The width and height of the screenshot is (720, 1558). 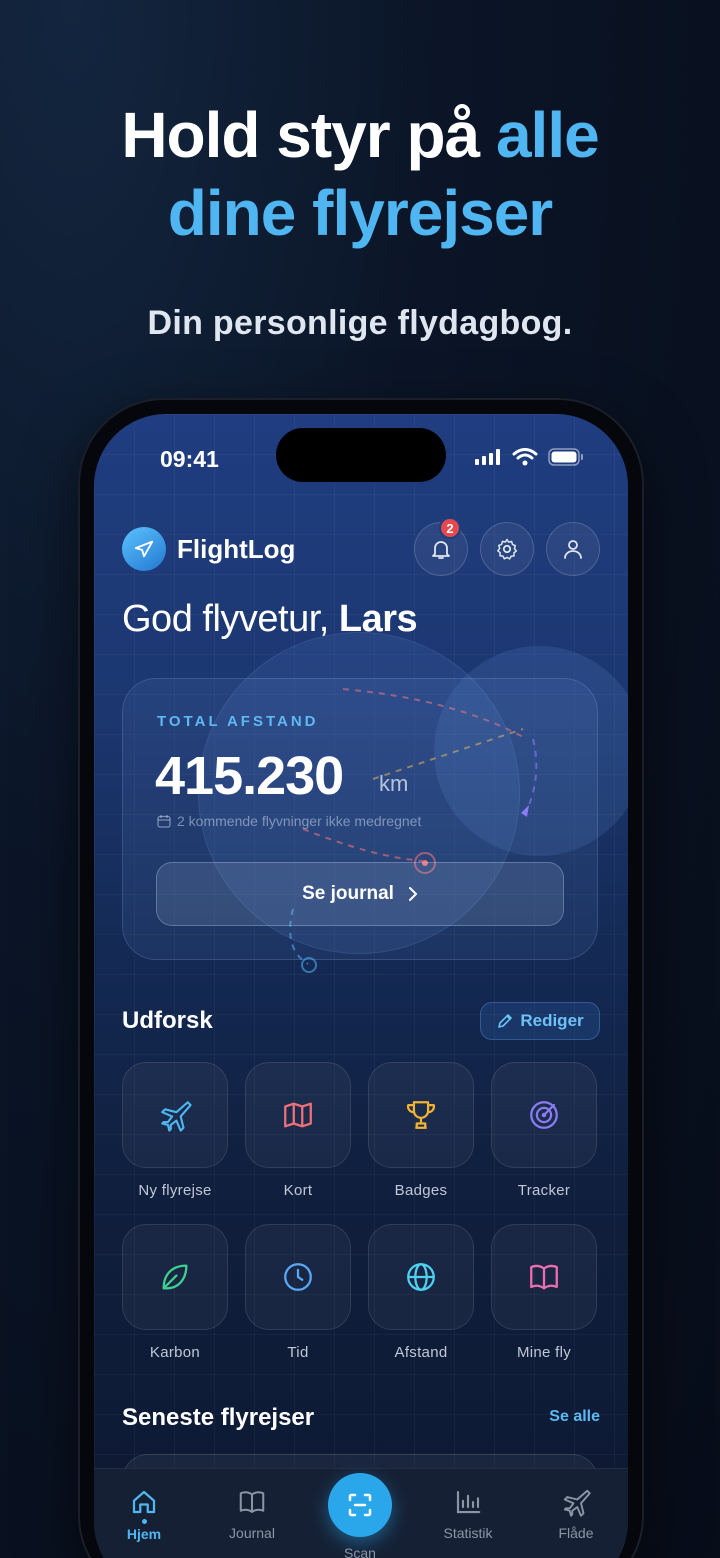 I want to click on greeting: God flyvetur, Lars, so click(x=270, y=619).